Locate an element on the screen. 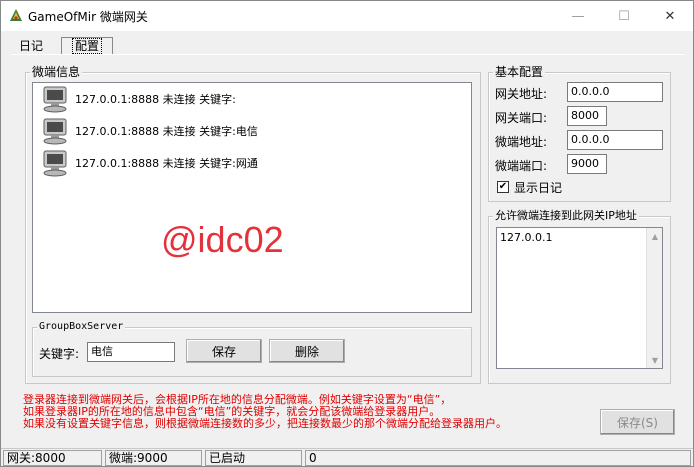  list-item: 127.0.0.1:8888 未连接 关键字:电信 is located at coordinates (148, 131).